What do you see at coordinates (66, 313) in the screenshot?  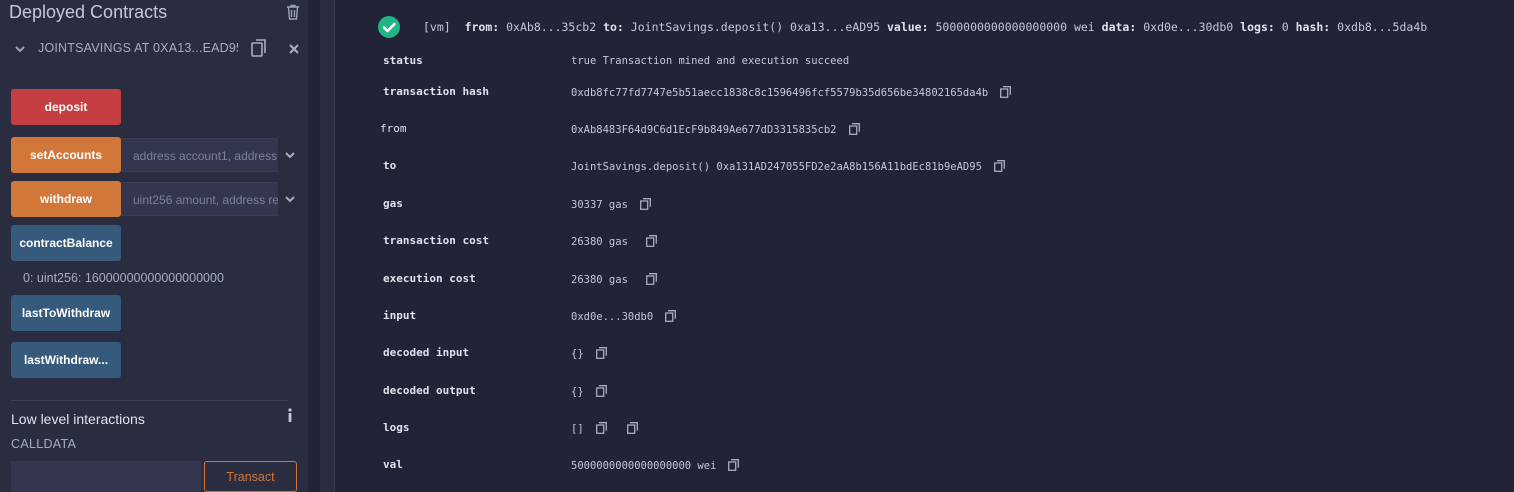 I see `last-to-withdraw-button: lastToWithdraw` at bounding box center [66, 313].